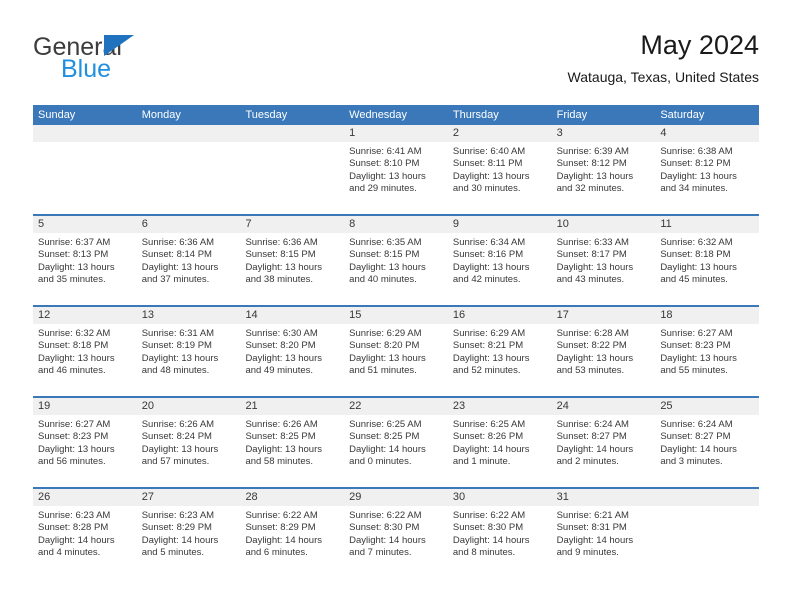 This screenshot has width=792, height=612. Describe the element at coordinates (604, 315) in the screenshot. I see `day-number: 17` at that location.